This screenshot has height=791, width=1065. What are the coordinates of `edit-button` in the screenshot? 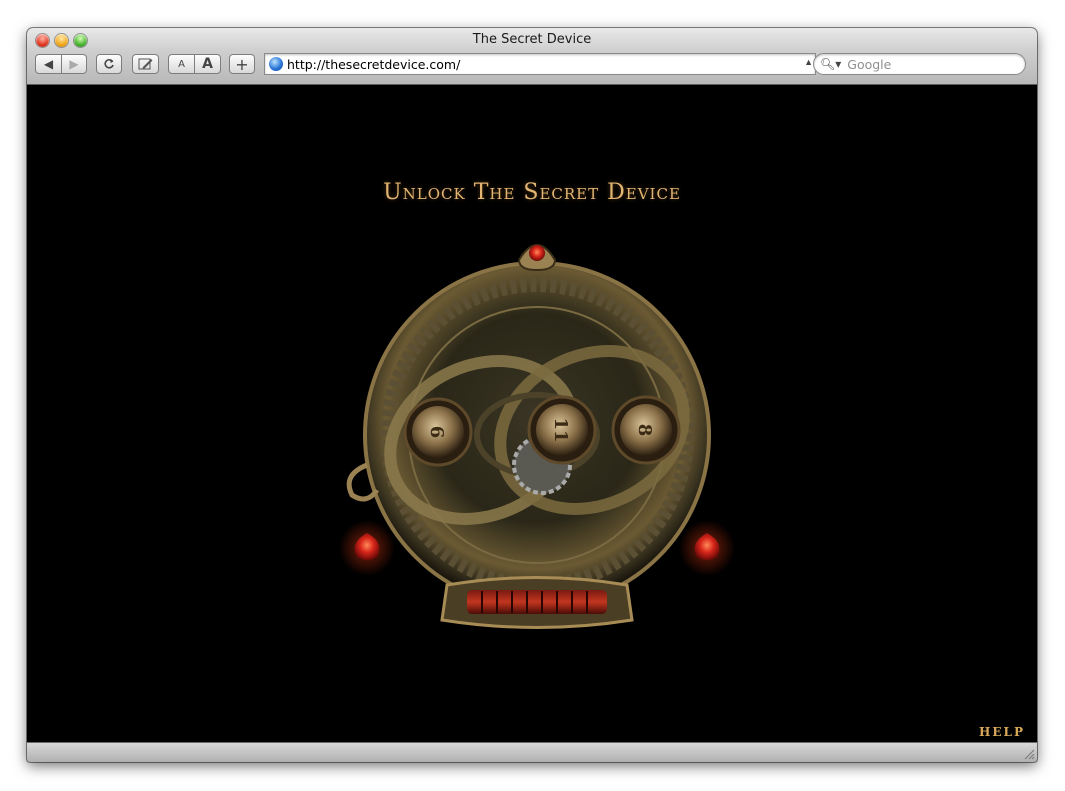 It's located at (145, 64).